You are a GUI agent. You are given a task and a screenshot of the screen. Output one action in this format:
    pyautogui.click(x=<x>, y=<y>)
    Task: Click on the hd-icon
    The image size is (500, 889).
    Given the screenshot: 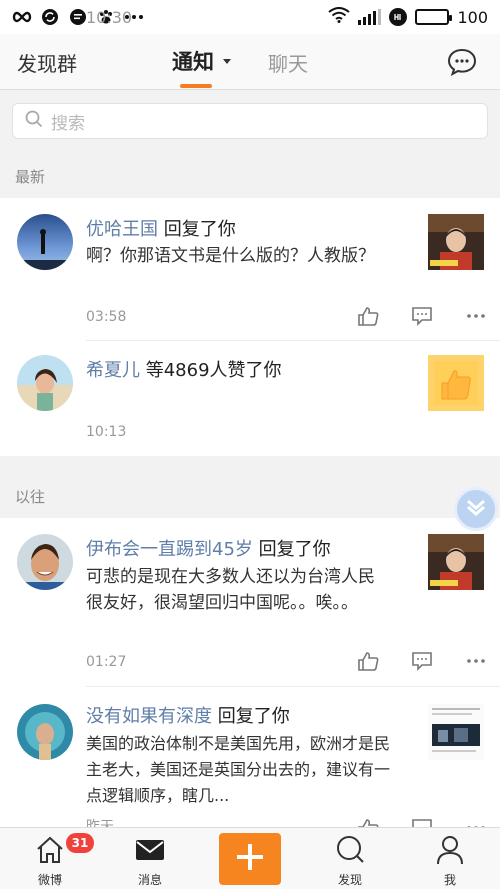 What is the action you would take?
    pyautogui.click(x=398, y=17)
    